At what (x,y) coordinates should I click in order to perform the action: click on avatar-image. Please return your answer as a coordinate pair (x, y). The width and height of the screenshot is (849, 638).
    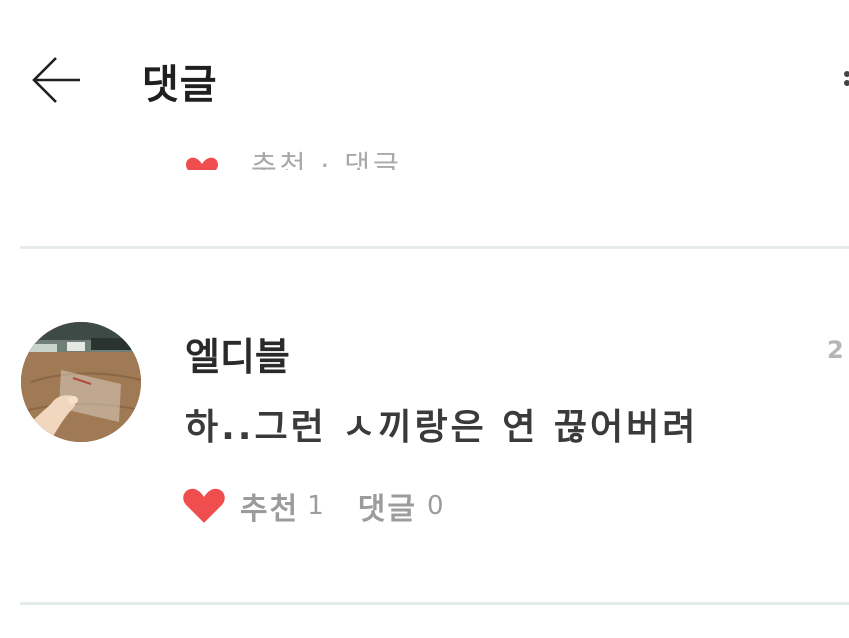
    Looking at the image, I should click on (81, 382).